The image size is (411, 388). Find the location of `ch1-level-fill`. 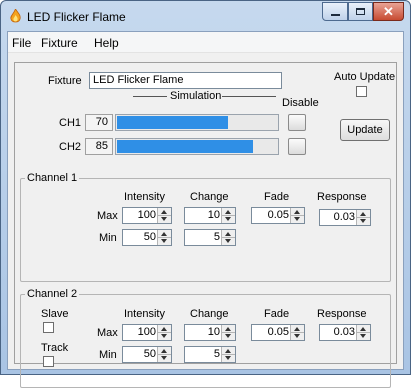

ch1-level-fill is located at coordinates (173, 122).